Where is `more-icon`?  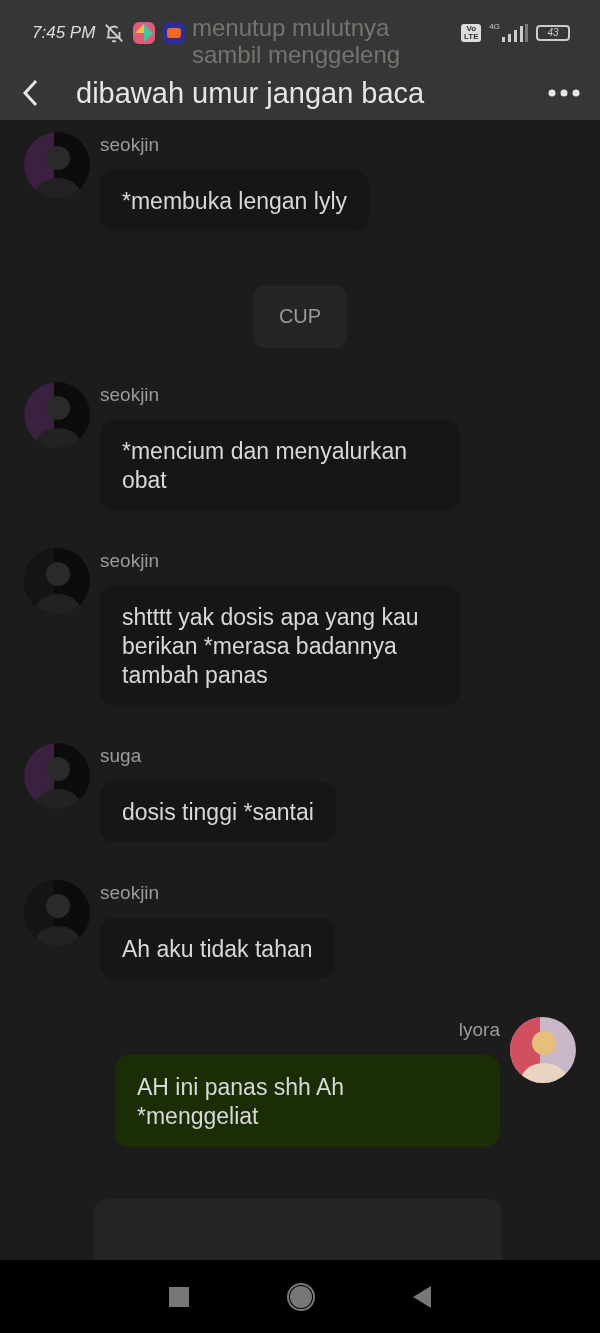 more-icon is located at coordinates (564, 93).